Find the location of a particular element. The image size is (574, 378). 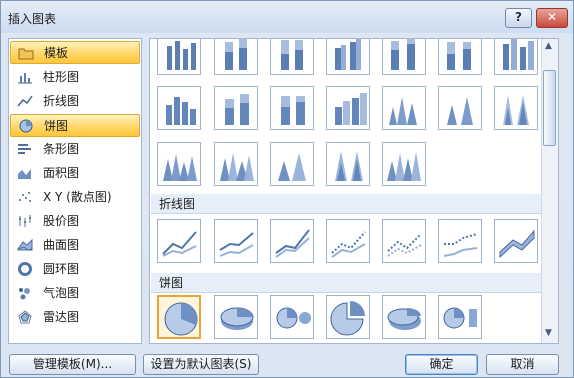

scroll-thumb is located at coordinates (549, 108).